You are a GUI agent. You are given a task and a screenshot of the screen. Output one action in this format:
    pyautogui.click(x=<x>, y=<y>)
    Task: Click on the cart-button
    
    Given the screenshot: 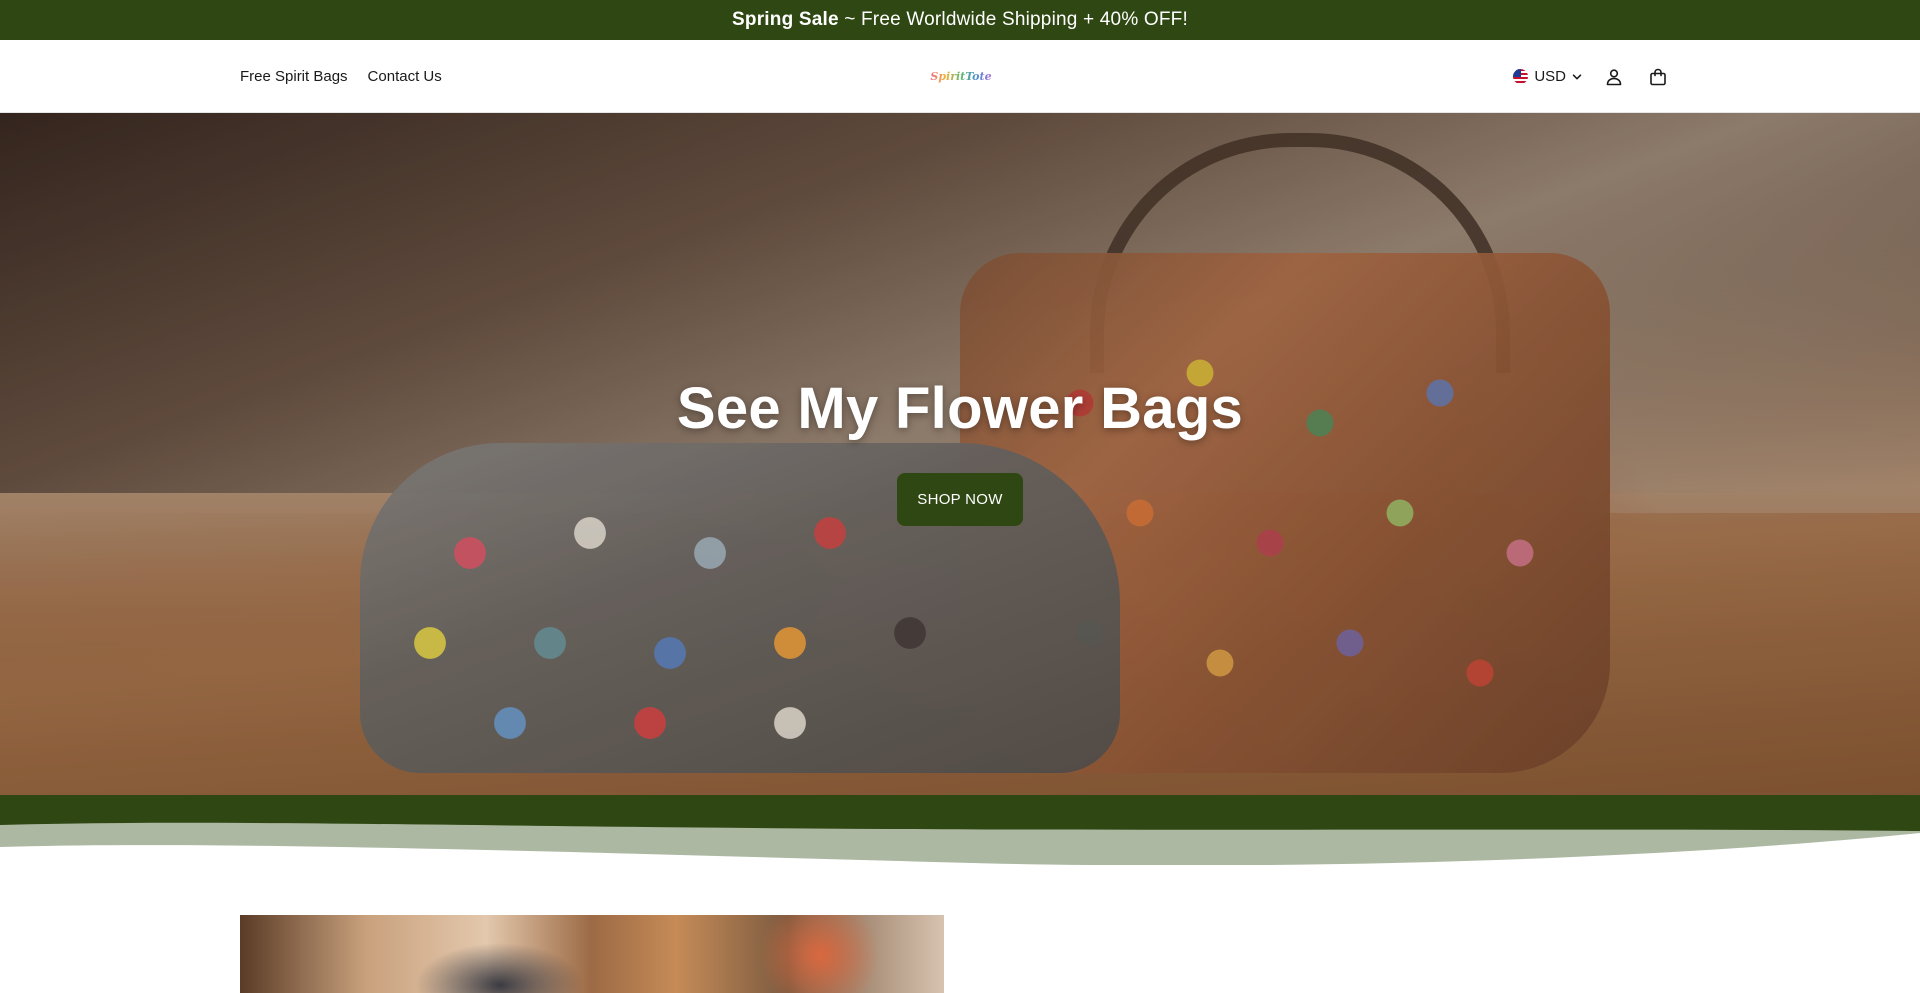 What is the action you would take?
    pyautogui.click(x=1658, y=77)
    